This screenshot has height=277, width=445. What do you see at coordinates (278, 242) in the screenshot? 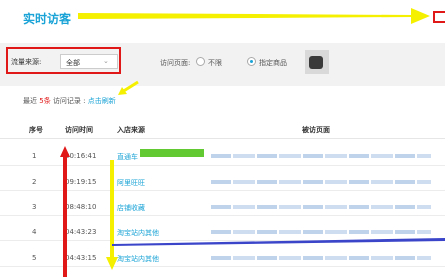
I see `annotation-line-blue` at bounding box center [278, 242].